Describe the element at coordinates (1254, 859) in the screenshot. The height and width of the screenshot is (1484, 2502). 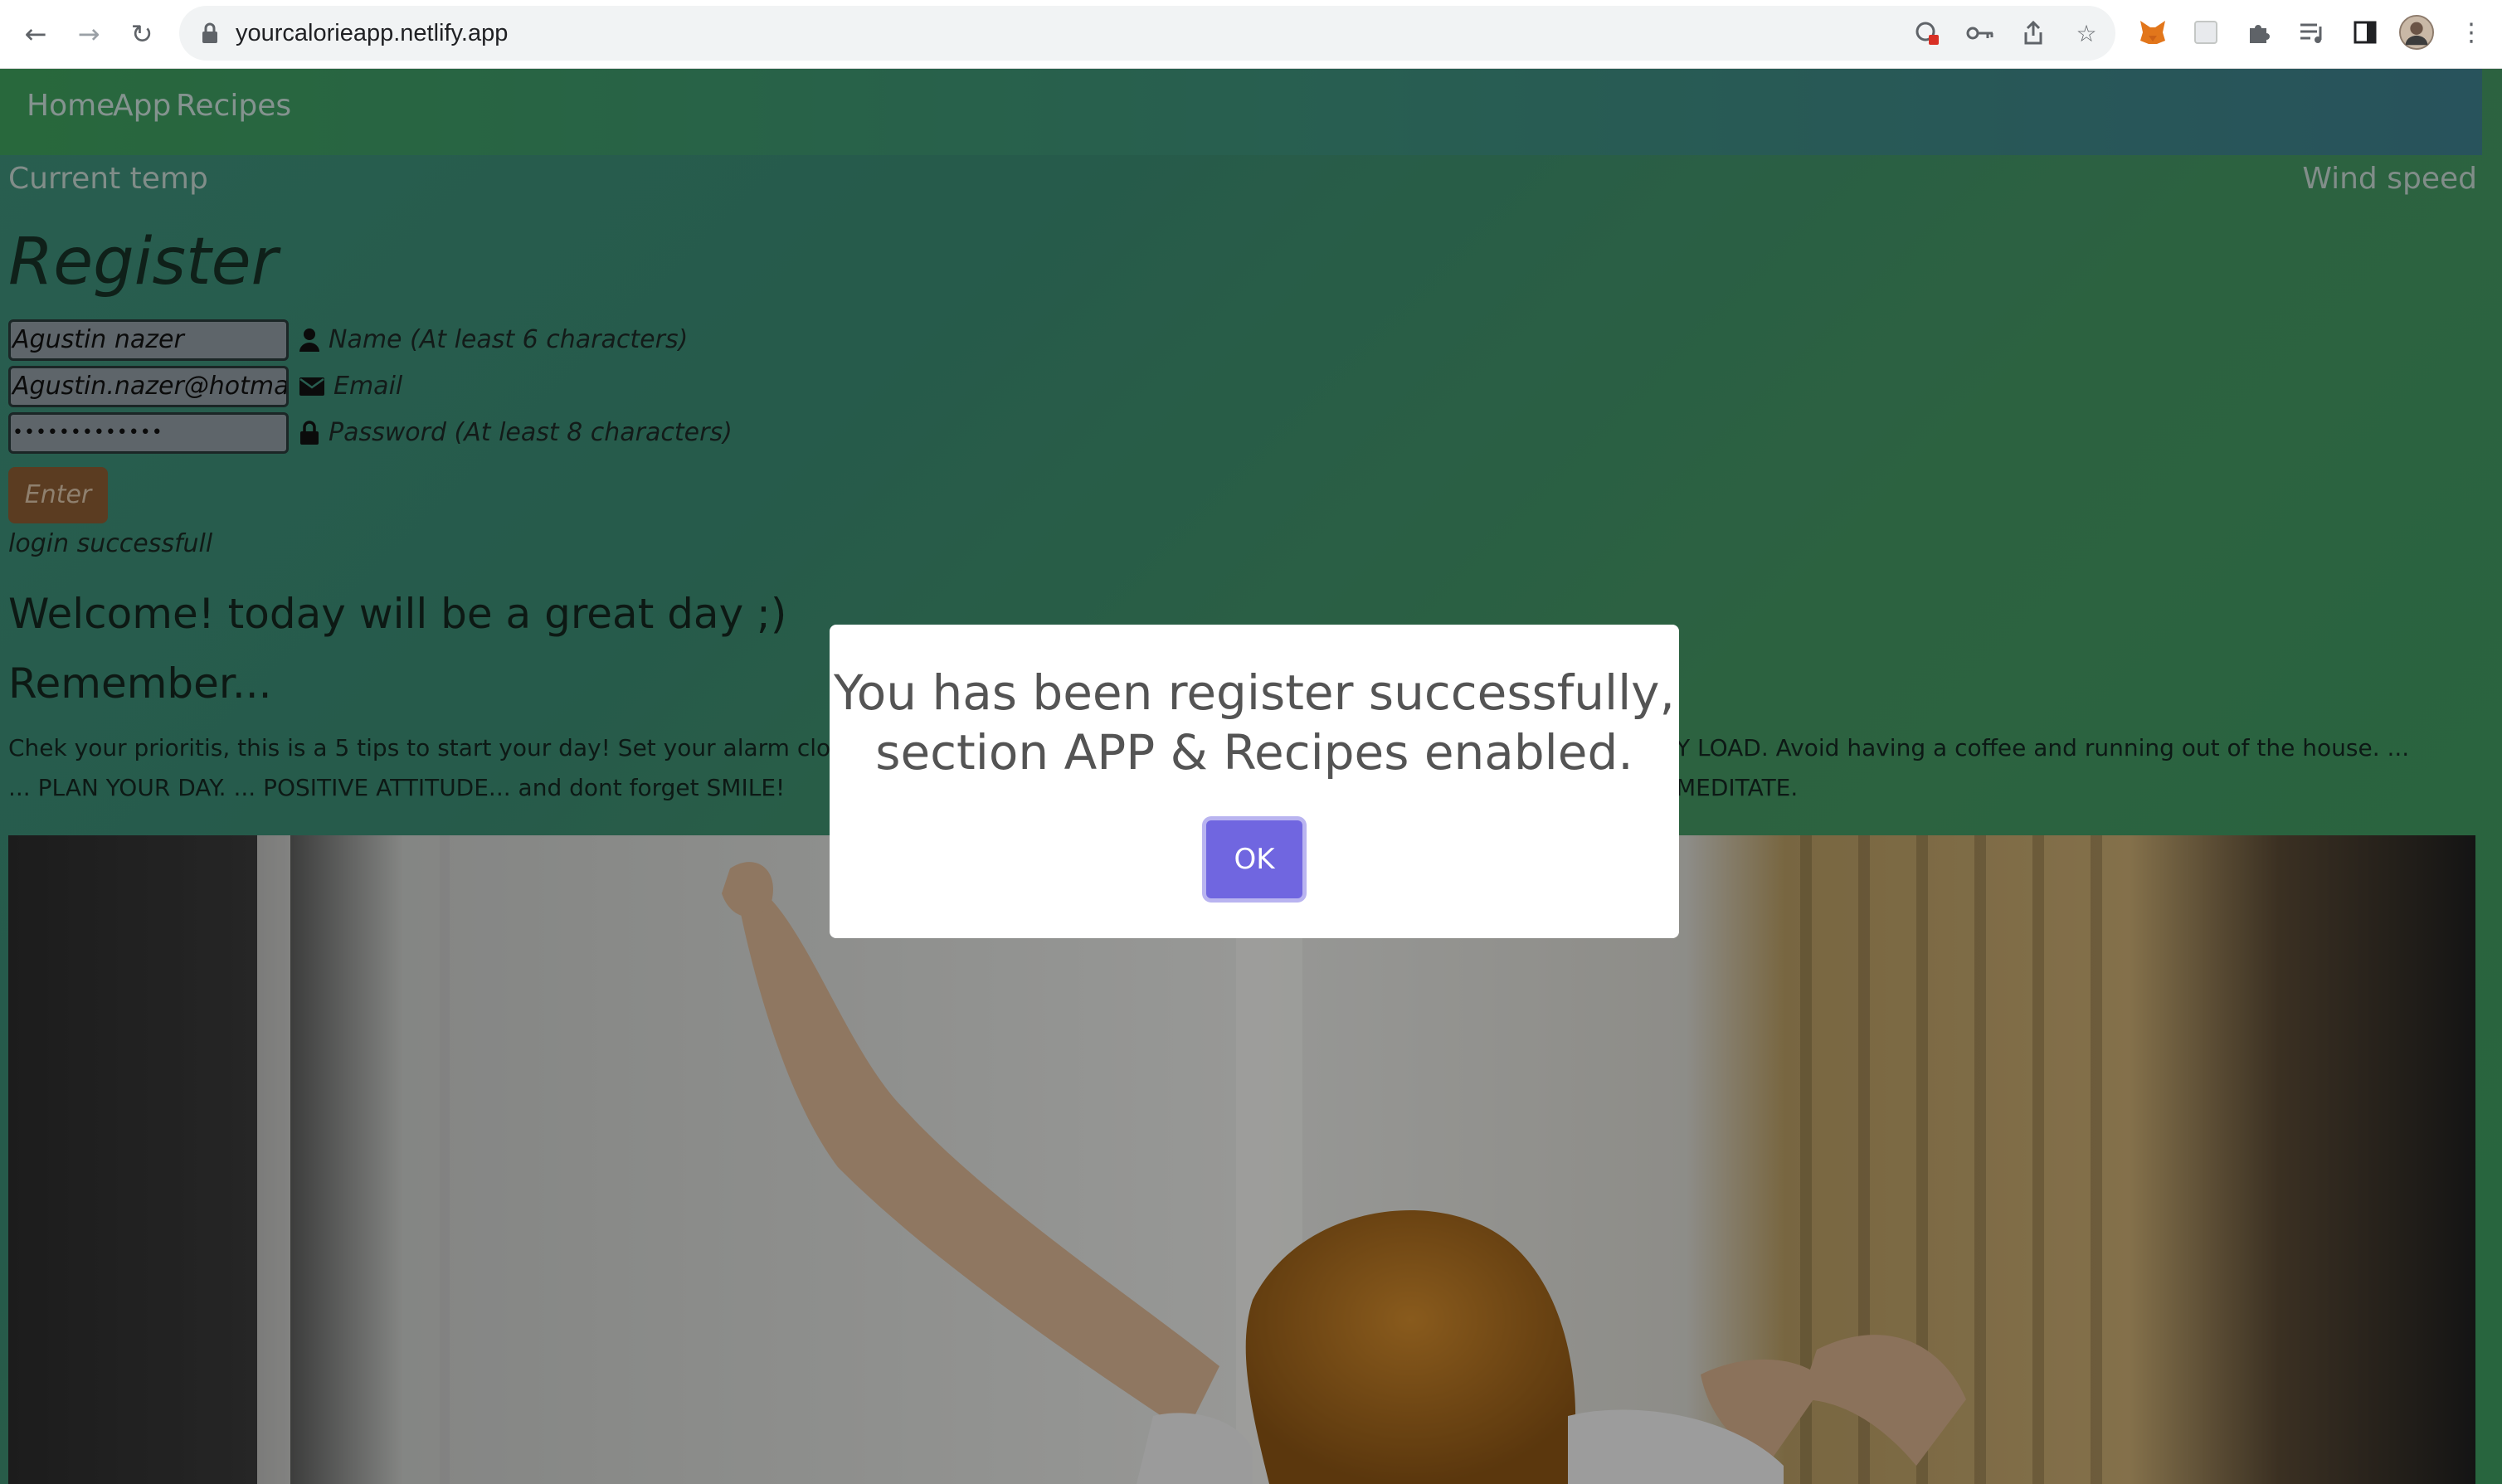
I see `ok-button: OK` at that location.